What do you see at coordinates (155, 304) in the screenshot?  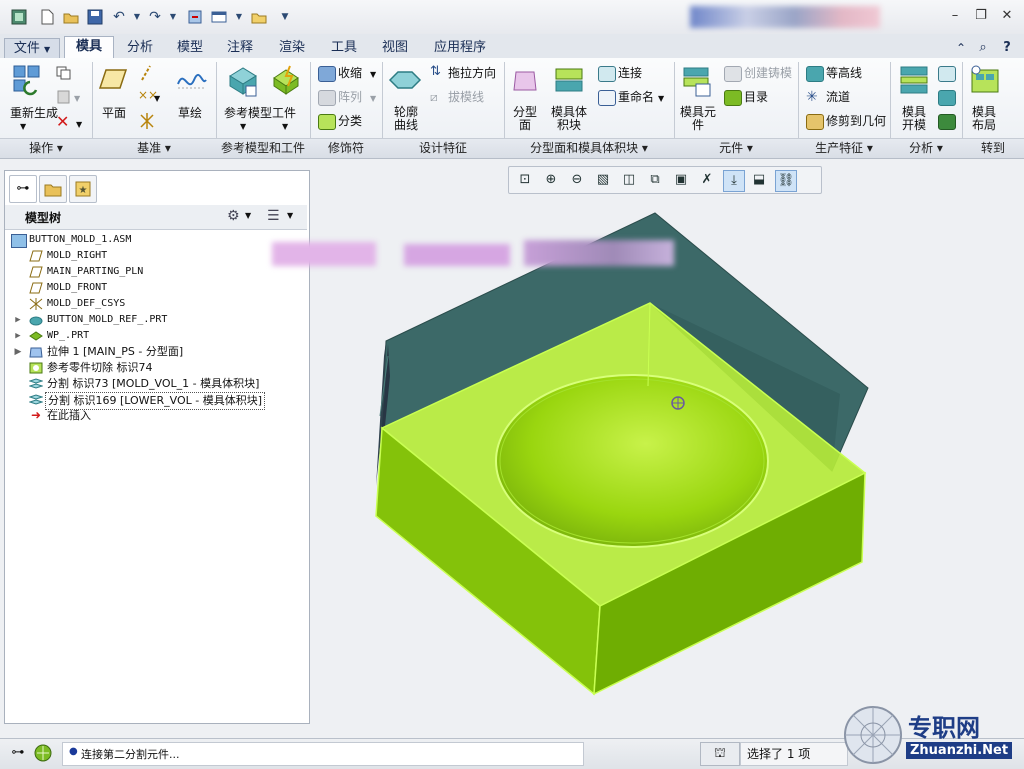 I see `tree-item-mold-def-csys: MOLD_DEF_CSYS` at bounding box center [155, 304].